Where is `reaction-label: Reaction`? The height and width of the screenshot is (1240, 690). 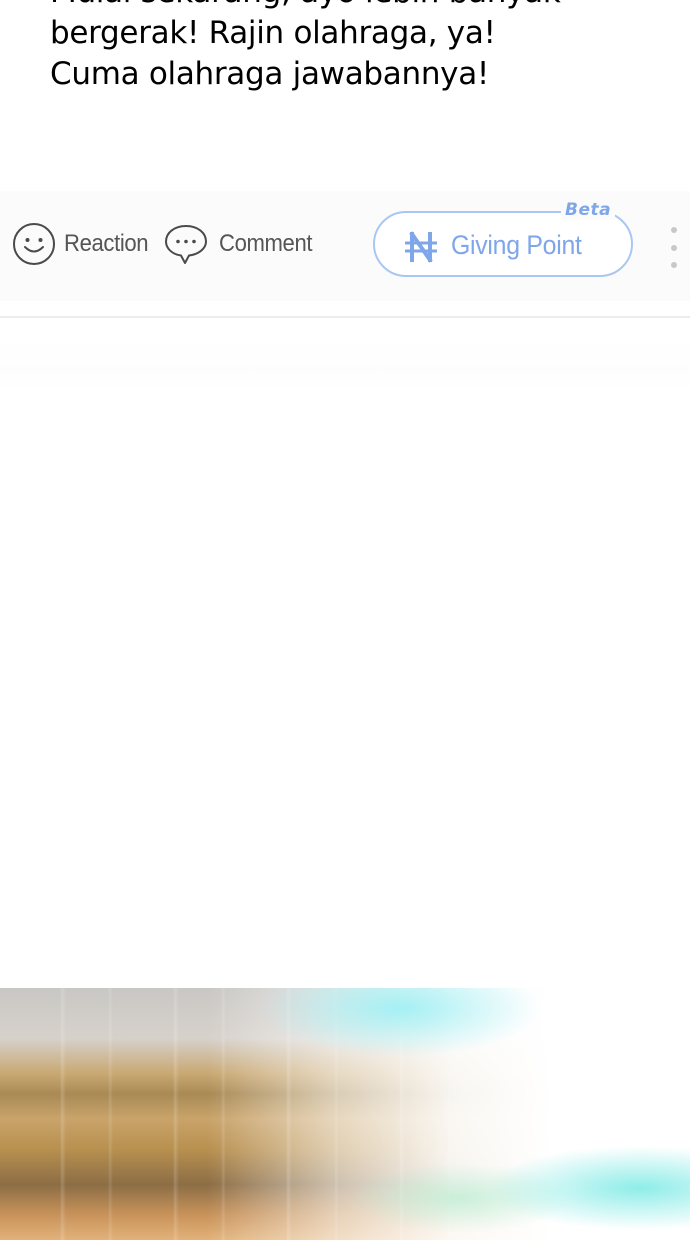
reaction-label: Reaction is located at coordinates (106, 243).